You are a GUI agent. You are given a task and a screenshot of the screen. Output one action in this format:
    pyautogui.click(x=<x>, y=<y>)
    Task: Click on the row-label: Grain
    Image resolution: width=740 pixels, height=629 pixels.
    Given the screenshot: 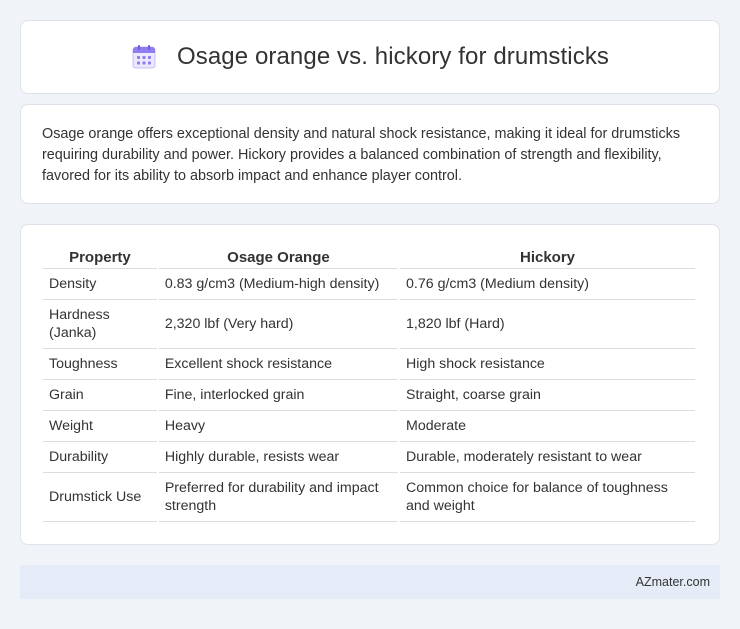 What is the action you would take?
    pyautogui.click(x=100, y=395)
    